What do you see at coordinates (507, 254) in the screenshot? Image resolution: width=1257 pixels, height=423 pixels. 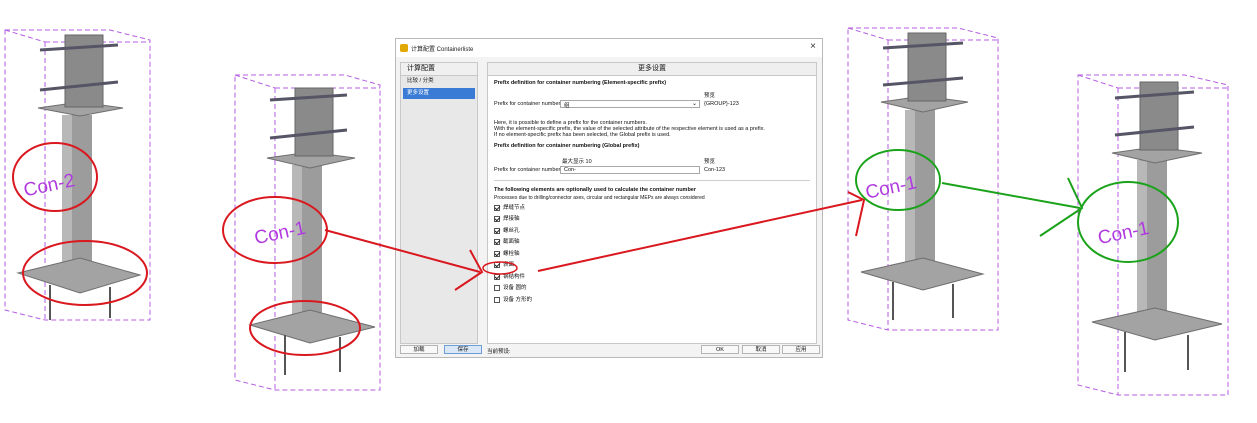 I see `checkbox-bolt-axis: 螺栓轴` at bounding box center [507, 254].